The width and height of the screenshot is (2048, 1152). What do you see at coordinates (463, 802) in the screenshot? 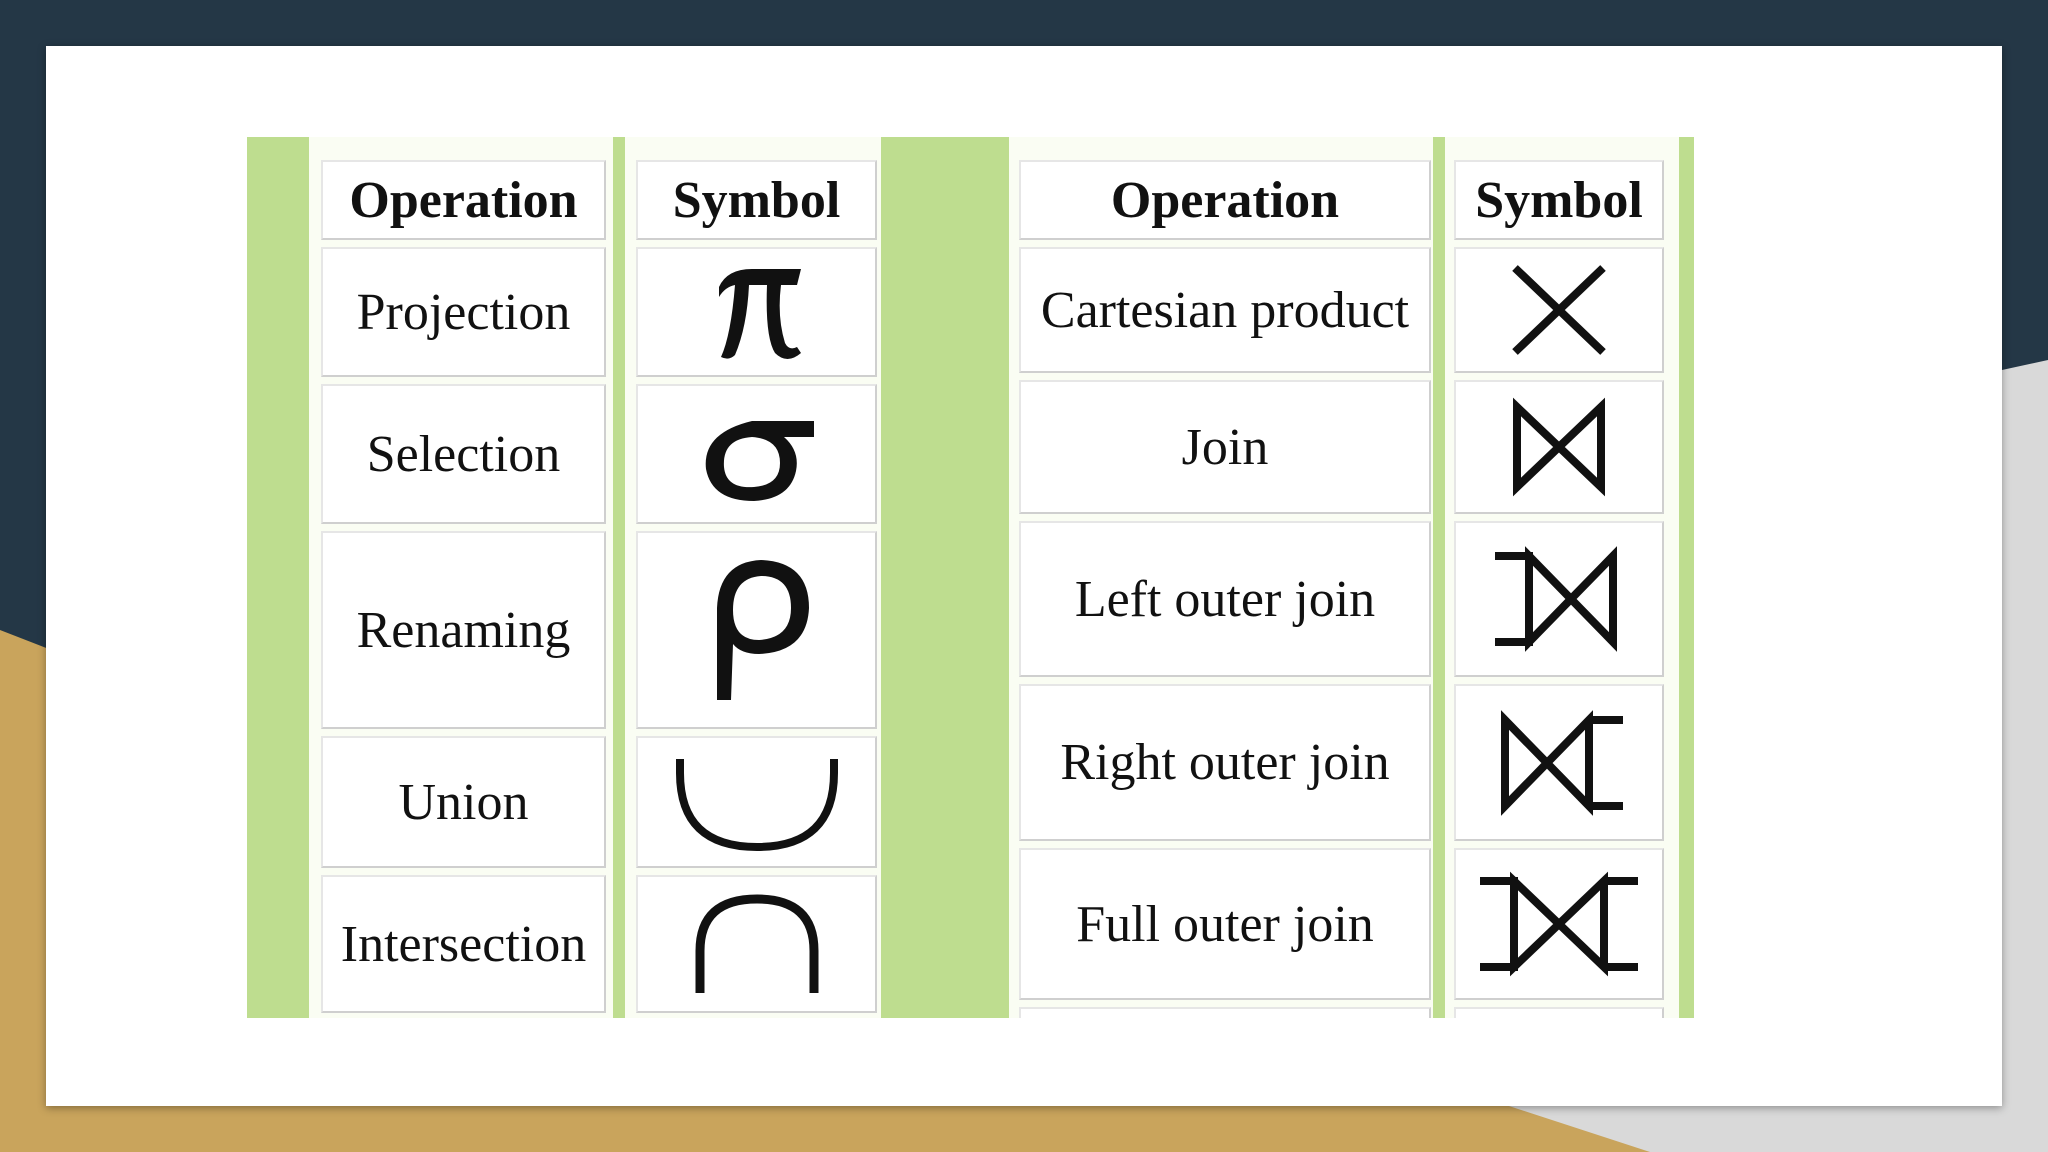
I see `operation-union: Union` at bounding box center [463, 802].